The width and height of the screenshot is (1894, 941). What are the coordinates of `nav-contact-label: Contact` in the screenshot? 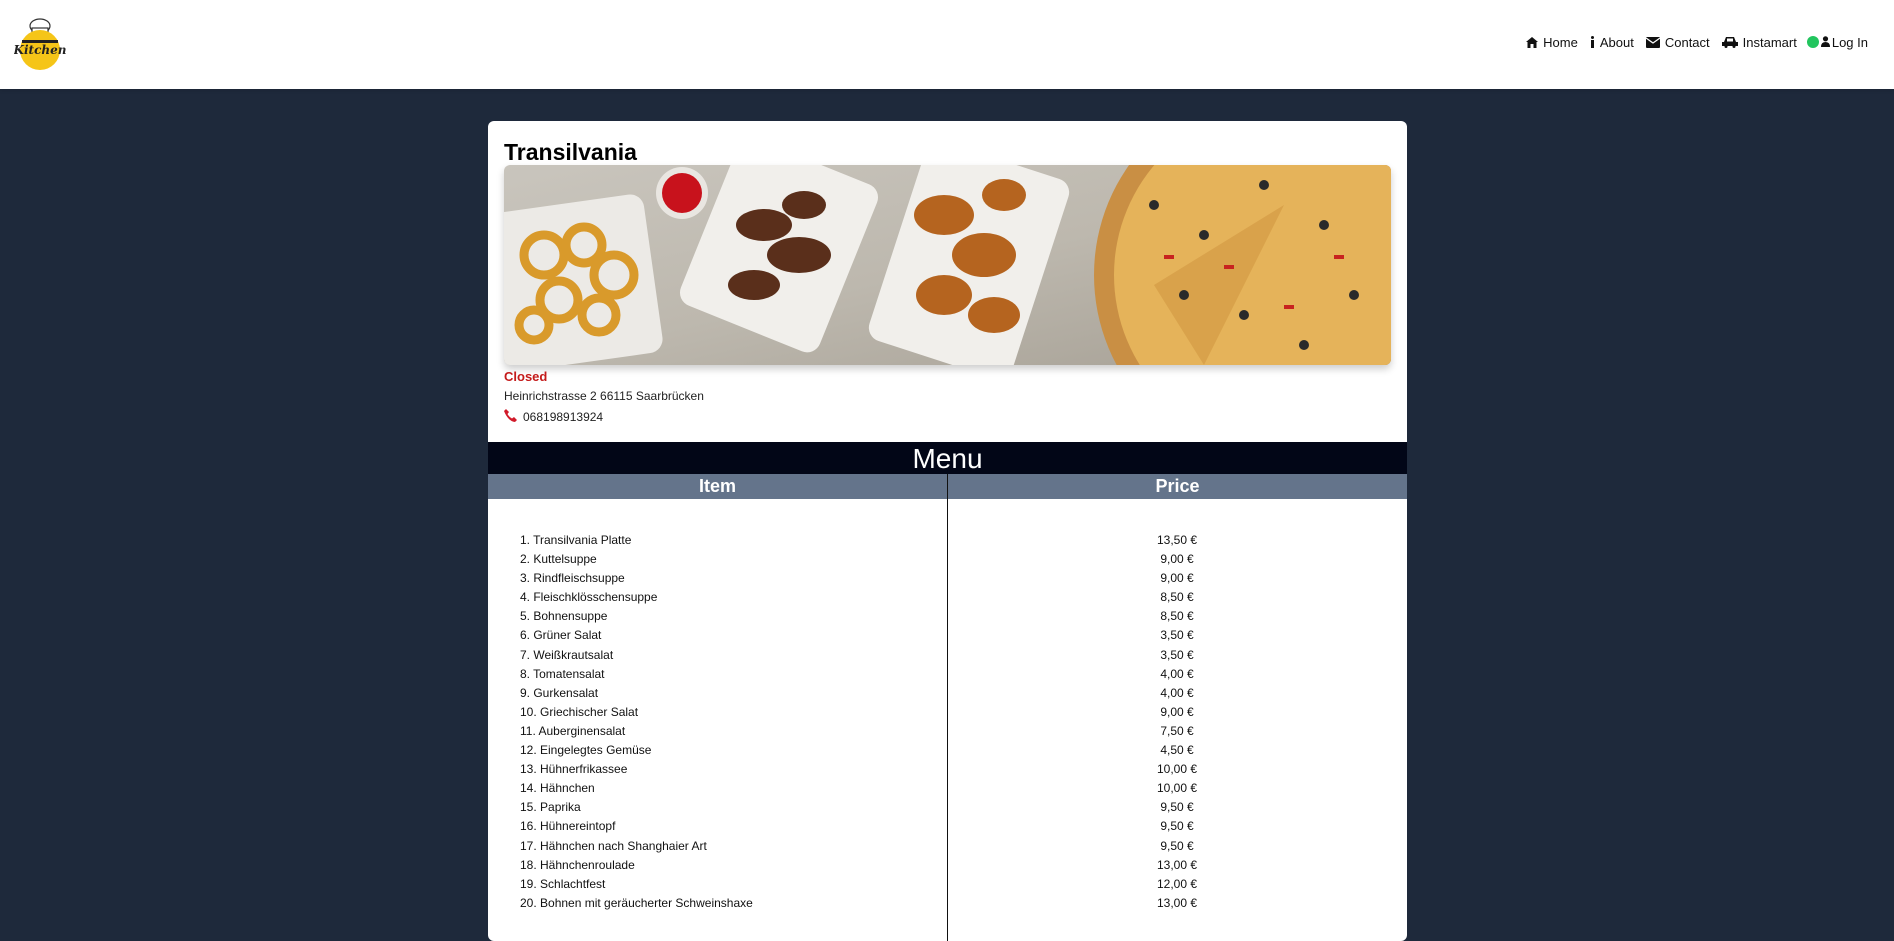 It's located at (1687, 42).